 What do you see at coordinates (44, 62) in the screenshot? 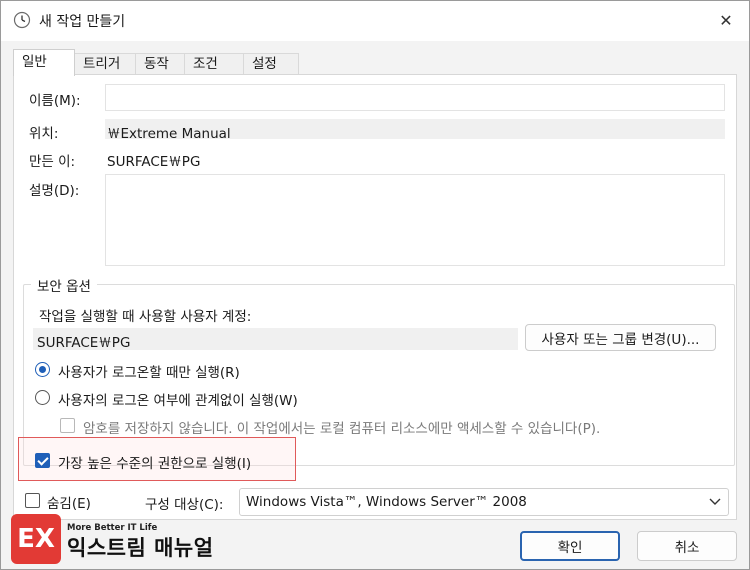
I see `tab-general: 일반` at bounding box center [44, 62].